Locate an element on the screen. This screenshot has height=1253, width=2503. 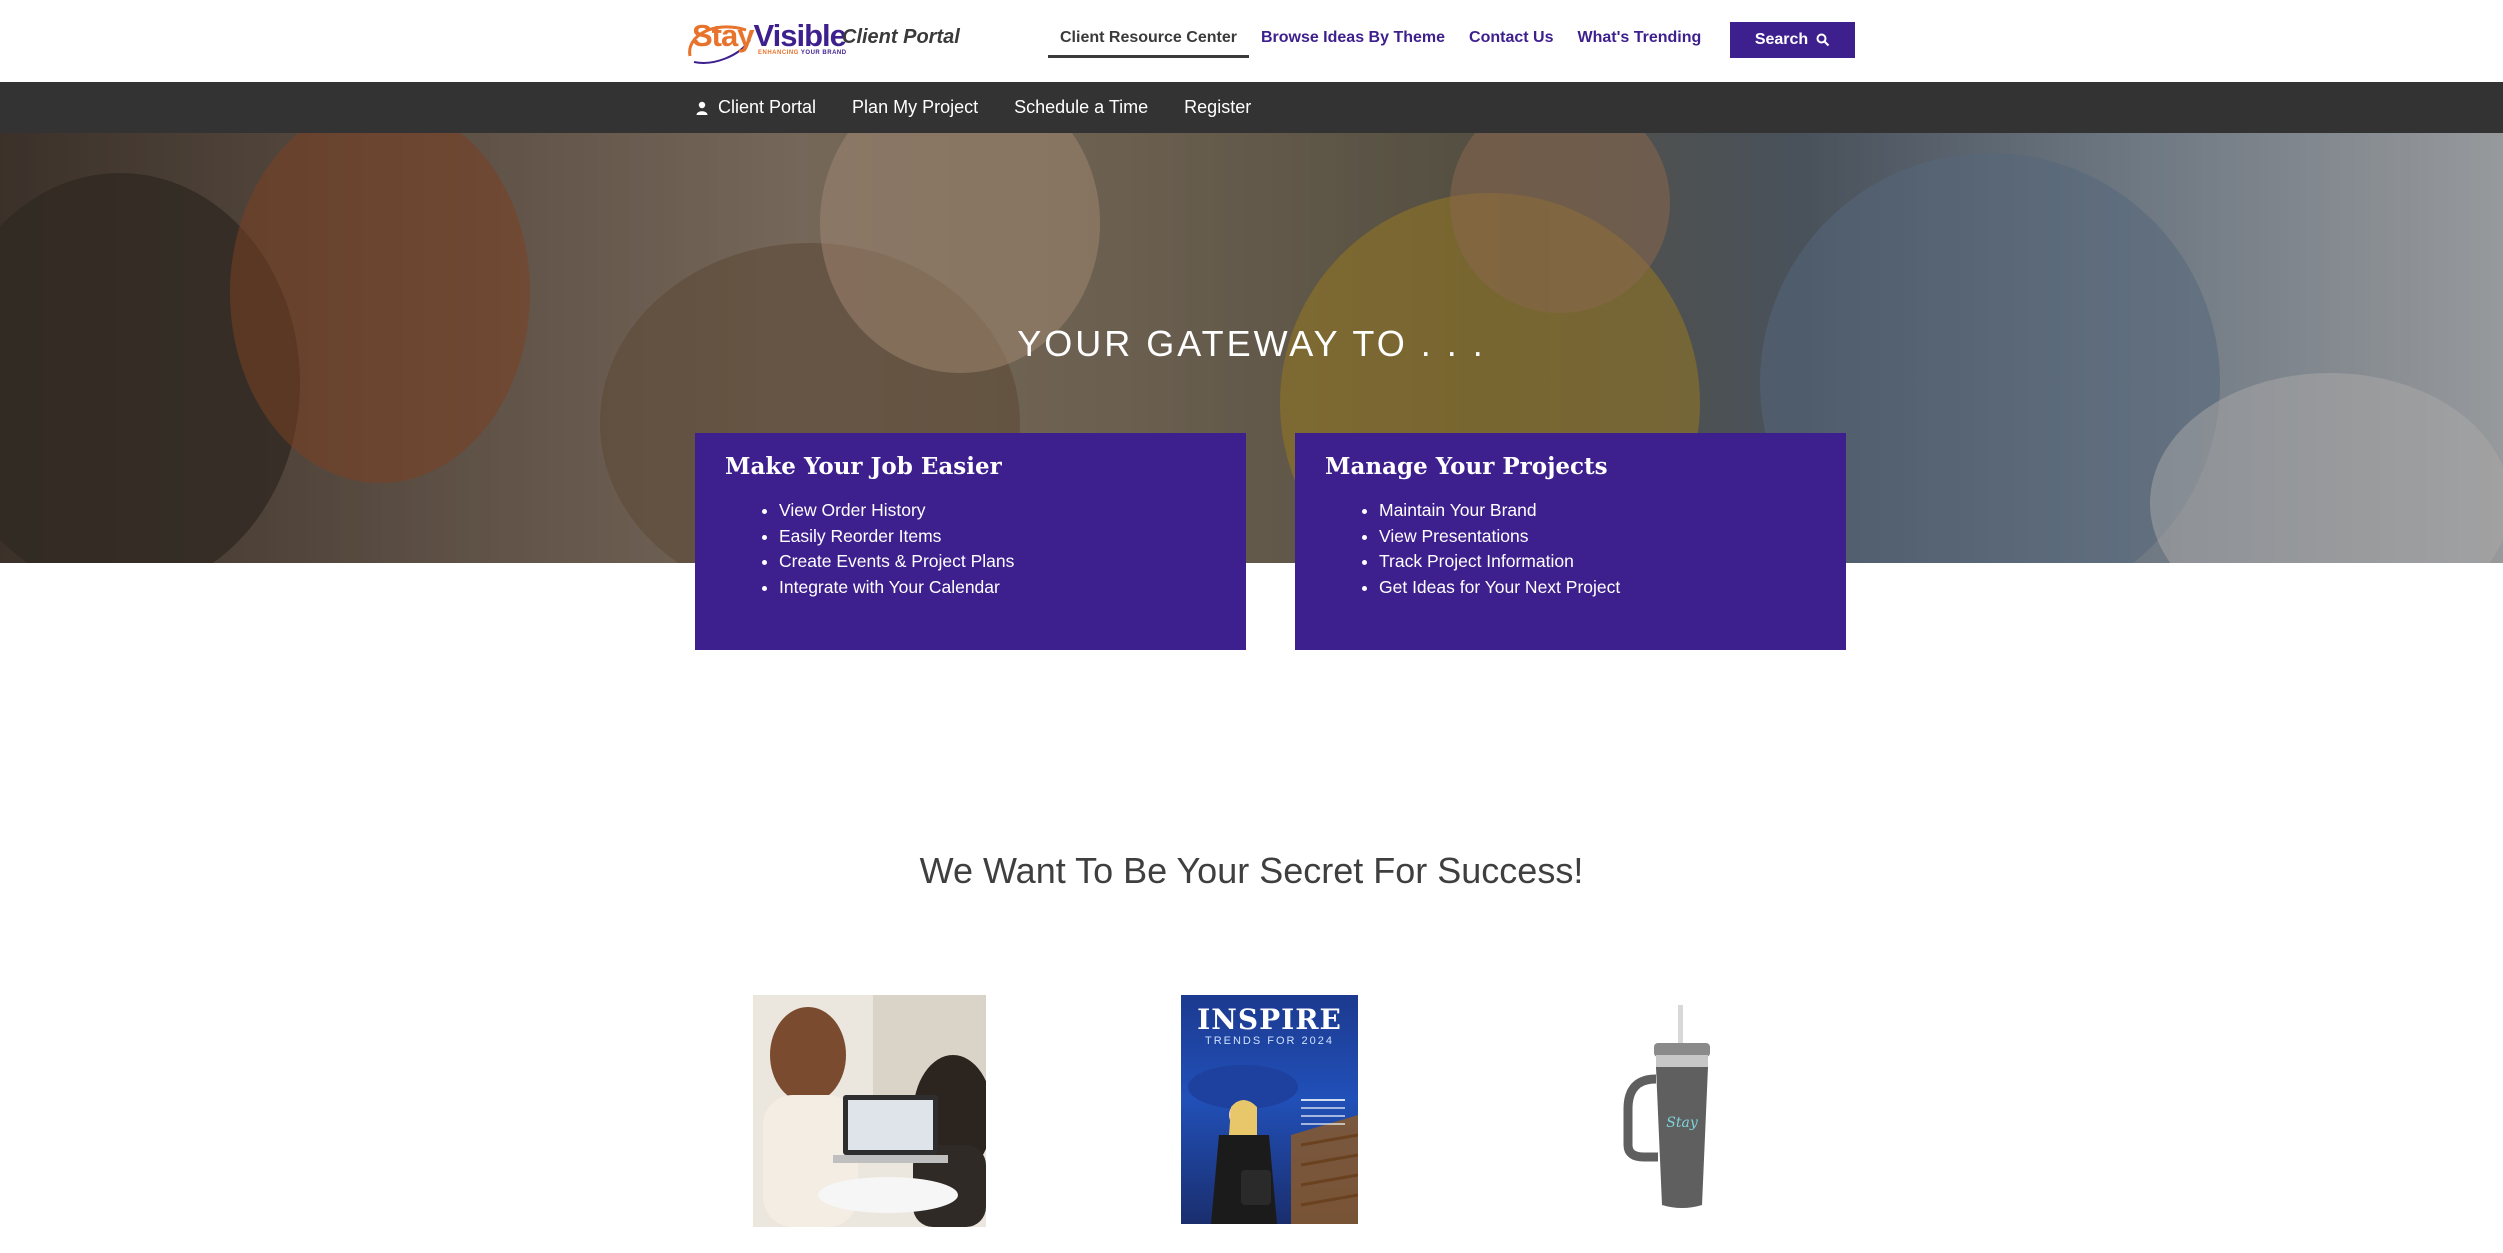
user-icon is located at coordinates (702, 108).